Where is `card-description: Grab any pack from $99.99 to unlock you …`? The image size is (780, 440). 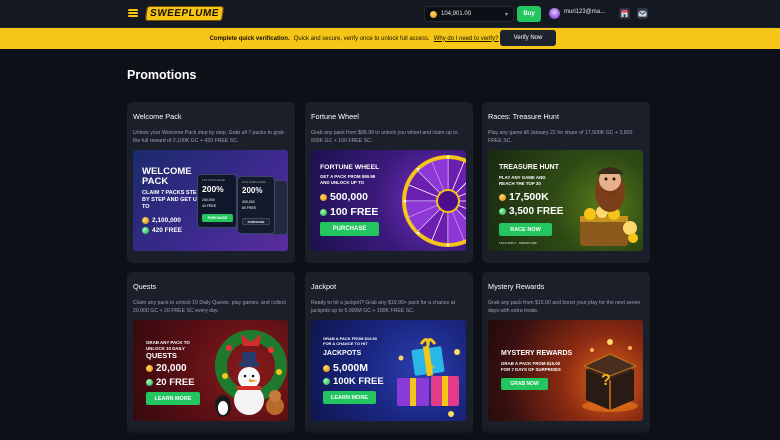
card-description: Grab any pack from $99.99 to unlock you … is located at coordinates (384, 137).